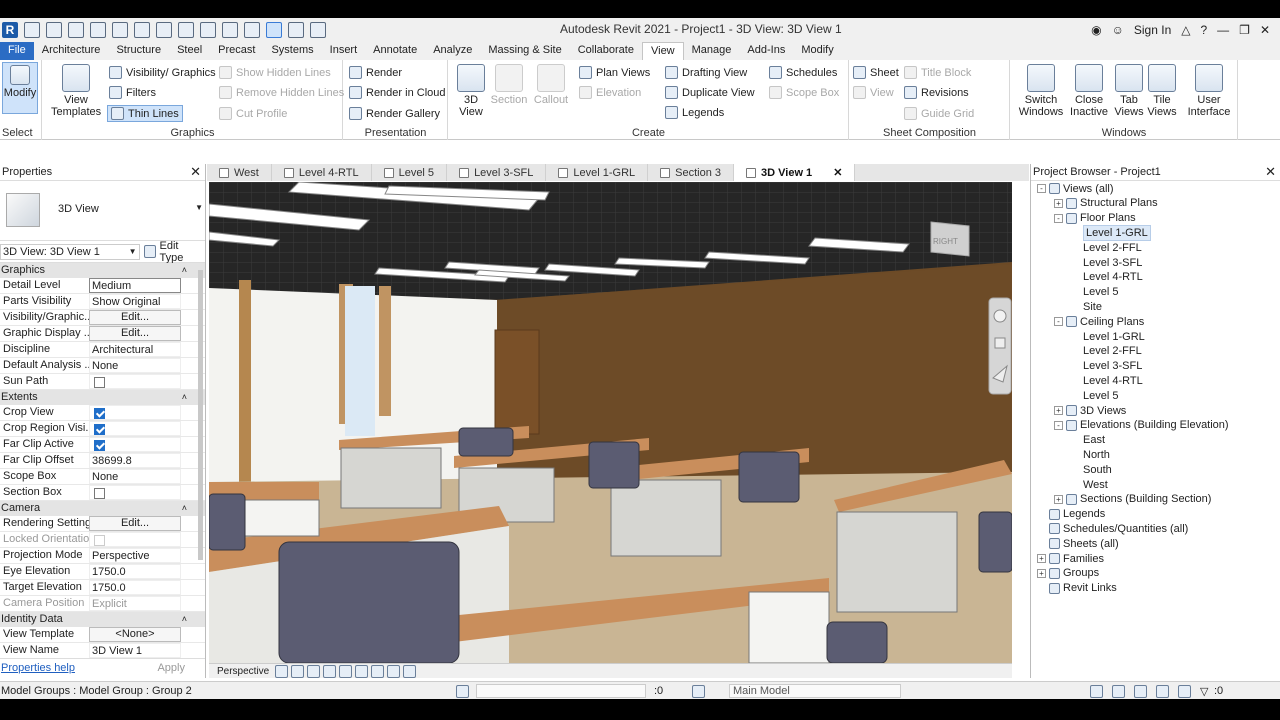 This screenshot has height=720, width=1280. Describe the element at coordinates (236, 51) in the screenshot. I see `ribbon-tab-precast: Precast` at that location.